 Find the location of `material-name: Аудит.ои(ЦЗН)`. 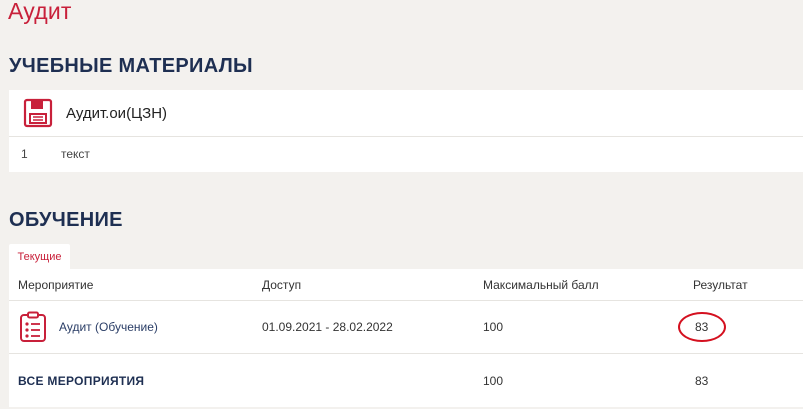

material-name: Аудит.ои(ЦЗН) is located at coordinates (116, 113).